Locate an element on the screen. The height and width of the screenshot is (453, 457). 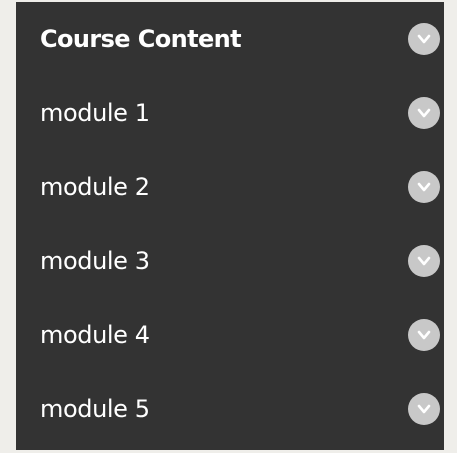
menu-item-label: module 4 is located at coordinates (95, 335).